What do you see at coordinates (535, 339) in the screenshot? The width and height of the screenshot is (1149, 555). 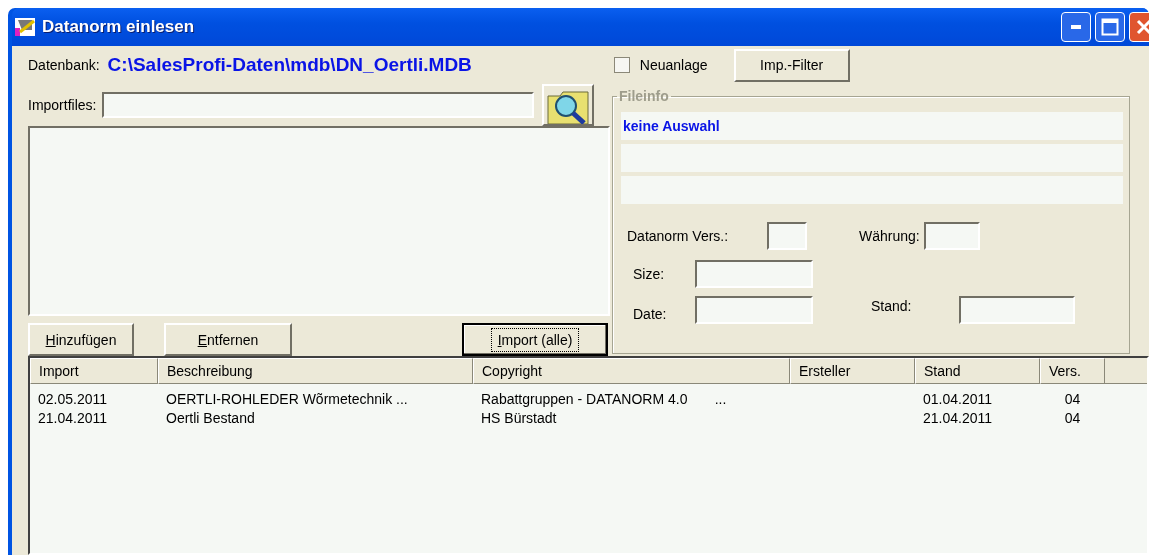 I see `action-button: Import (alle)` at bounding box center [535, 339].